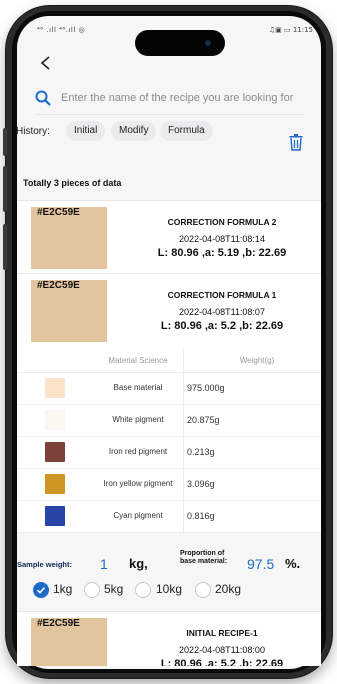 The width and height of the screenshot is (337, 684). I want to click on recipe-date: 2022-04-08T11:08:07, so click(222, 312).